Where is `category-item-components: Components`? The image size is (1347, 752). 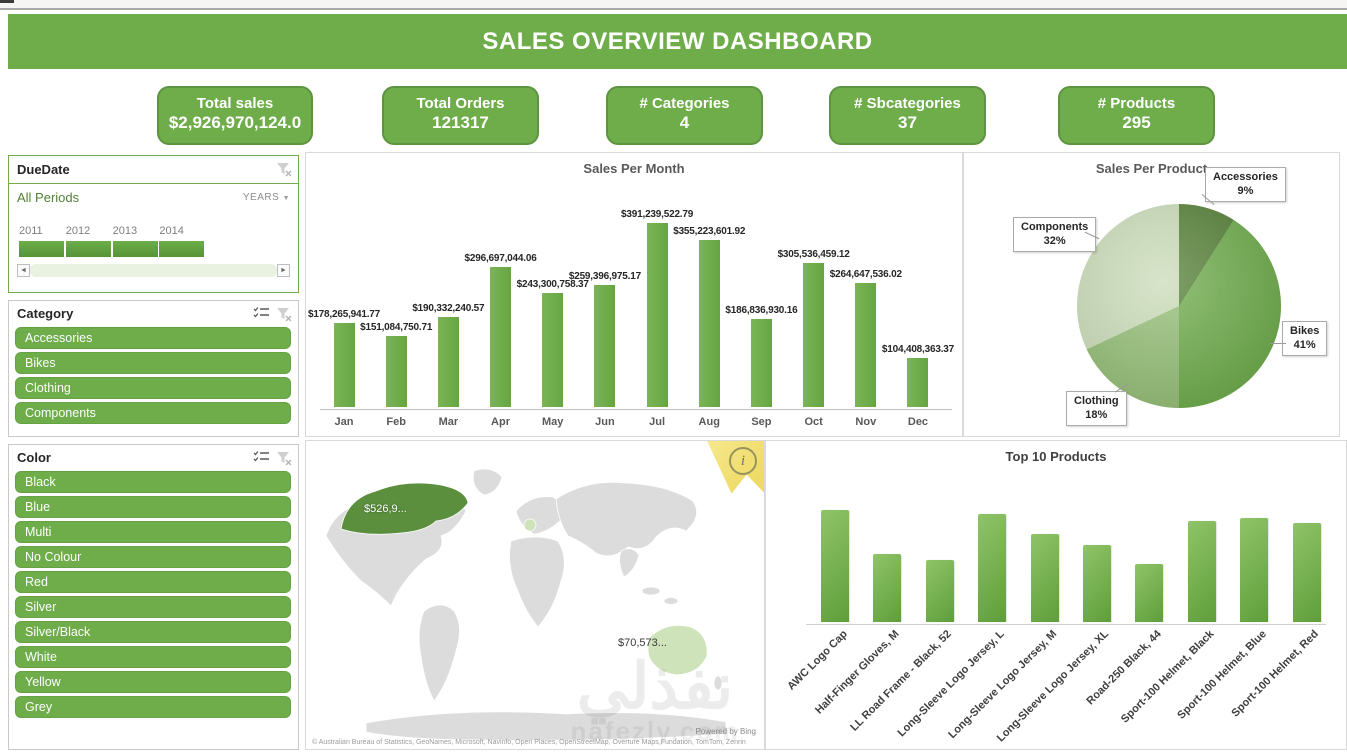 category-item-components: Components is located at coordinates (153, 413).